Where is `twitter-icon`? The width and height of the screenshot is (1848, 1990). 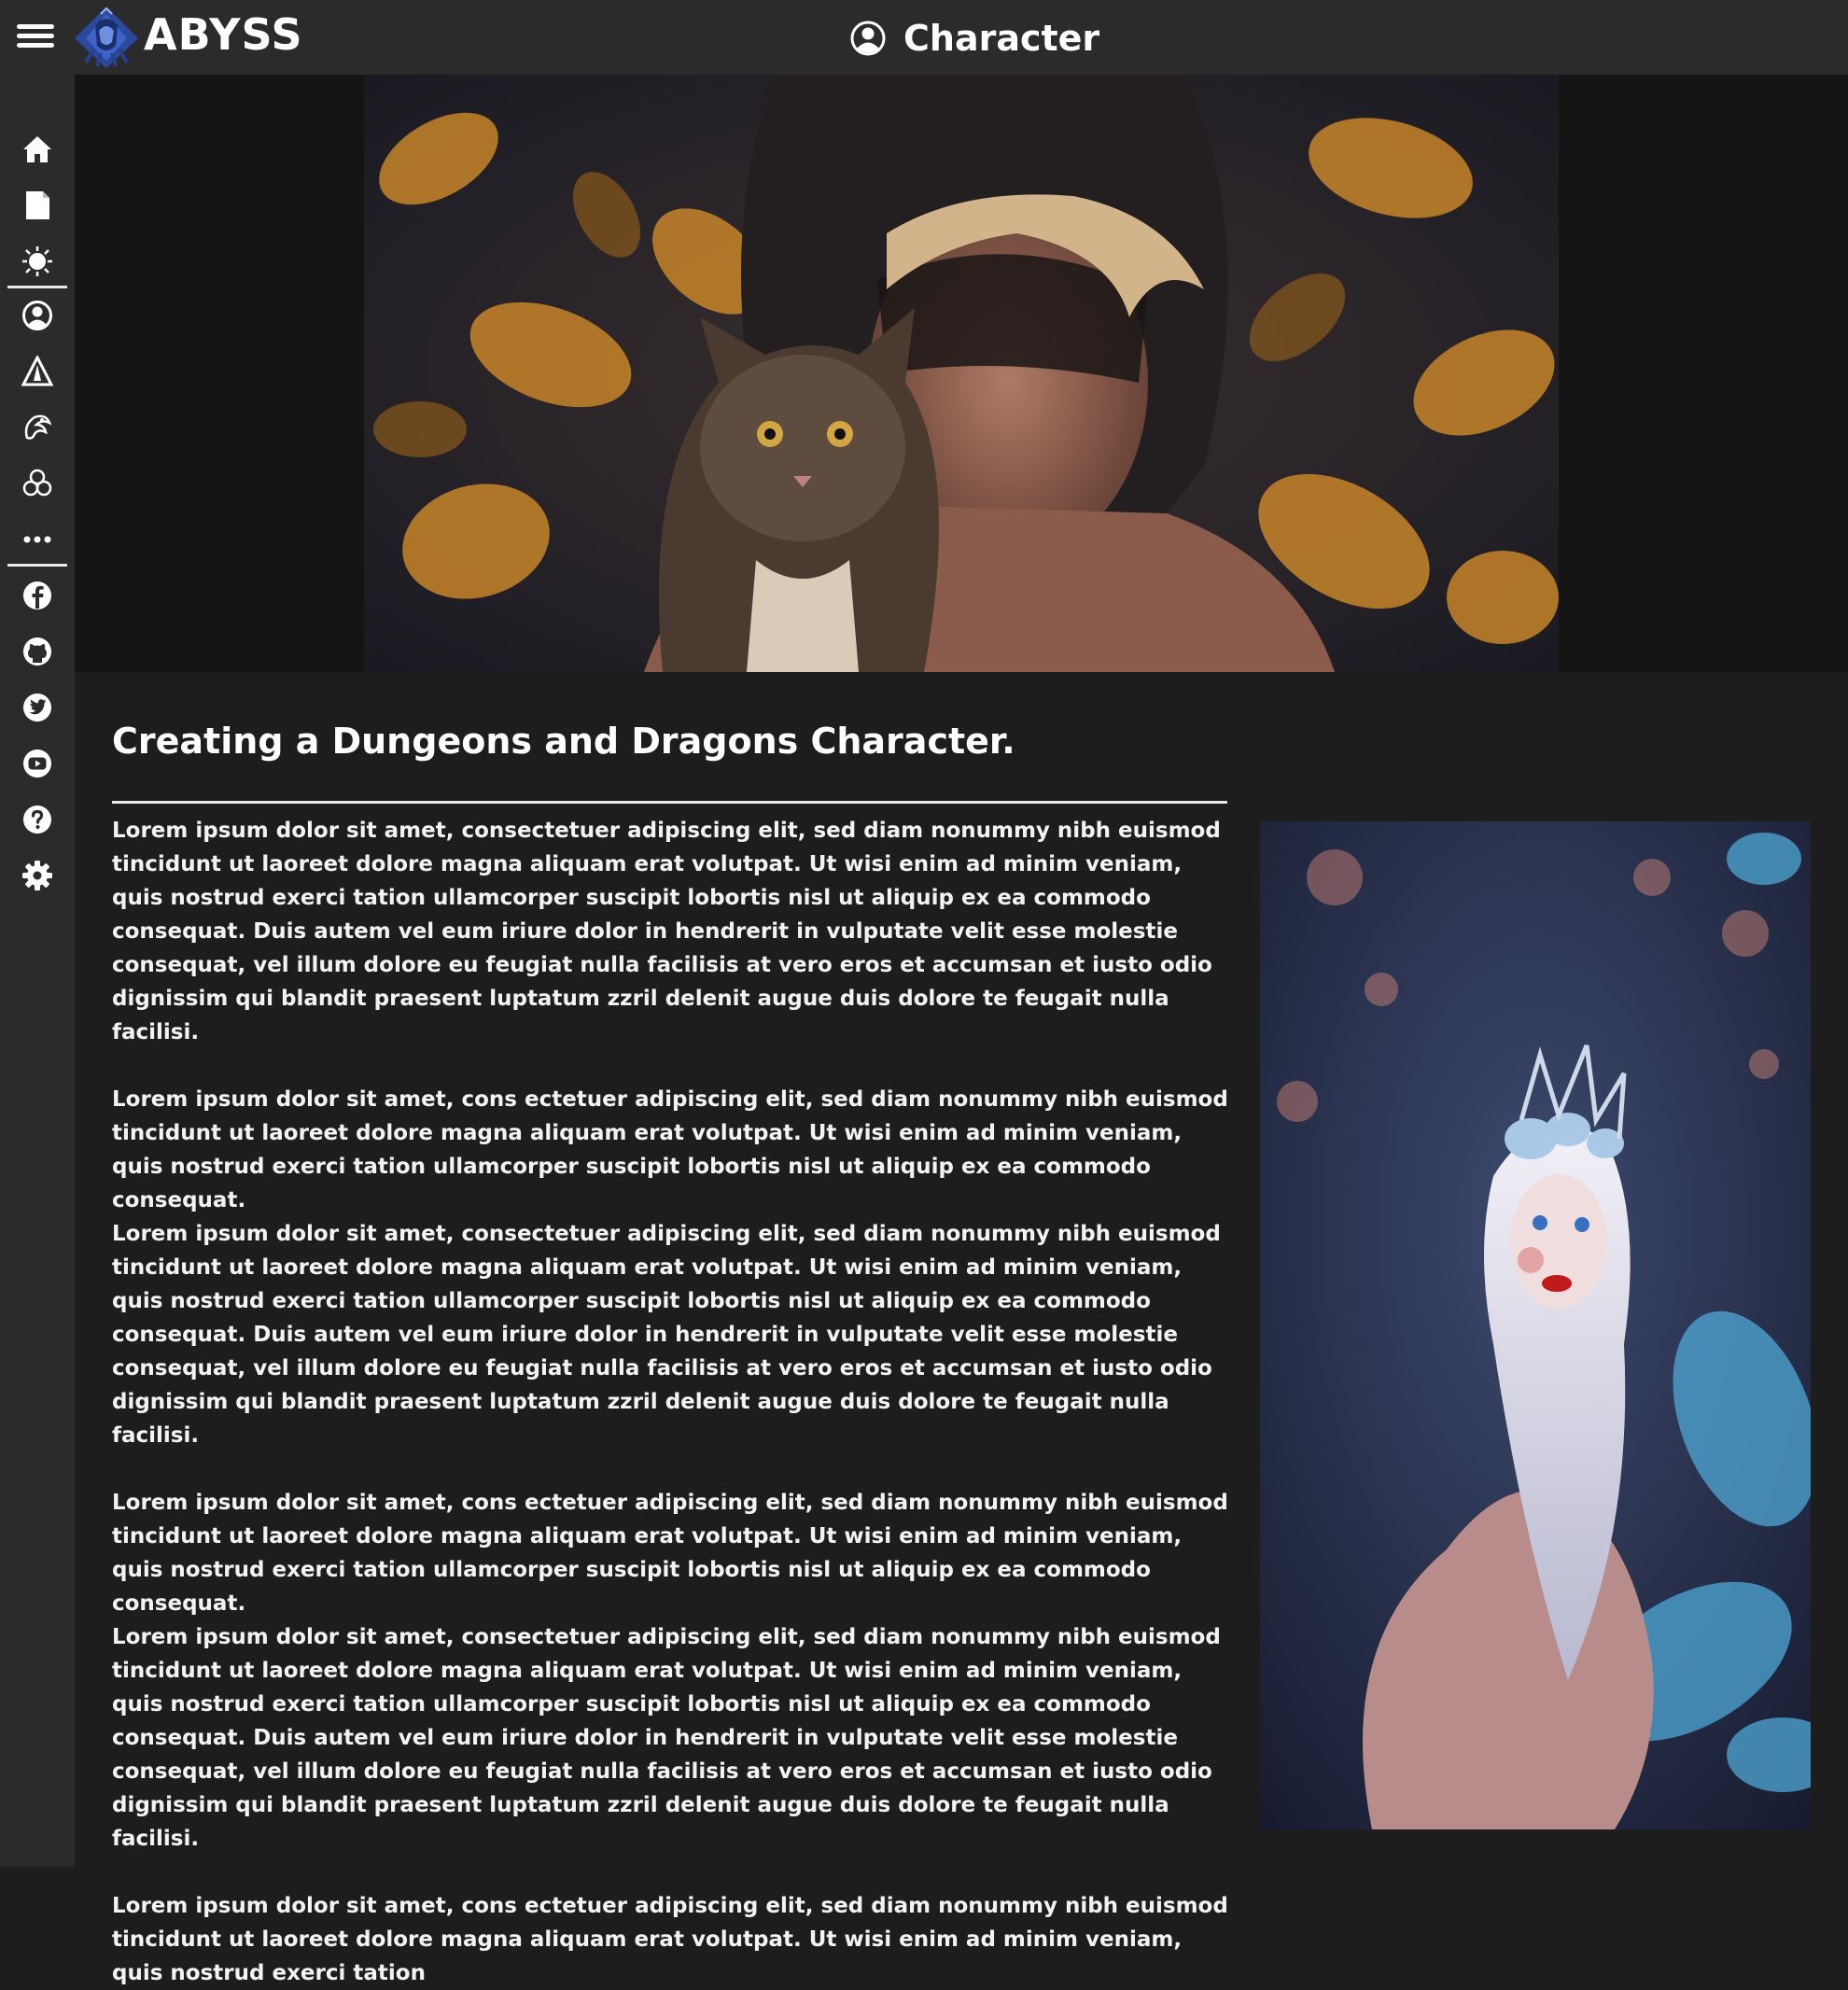 twitter-icon is located at coordinates (37, 707).